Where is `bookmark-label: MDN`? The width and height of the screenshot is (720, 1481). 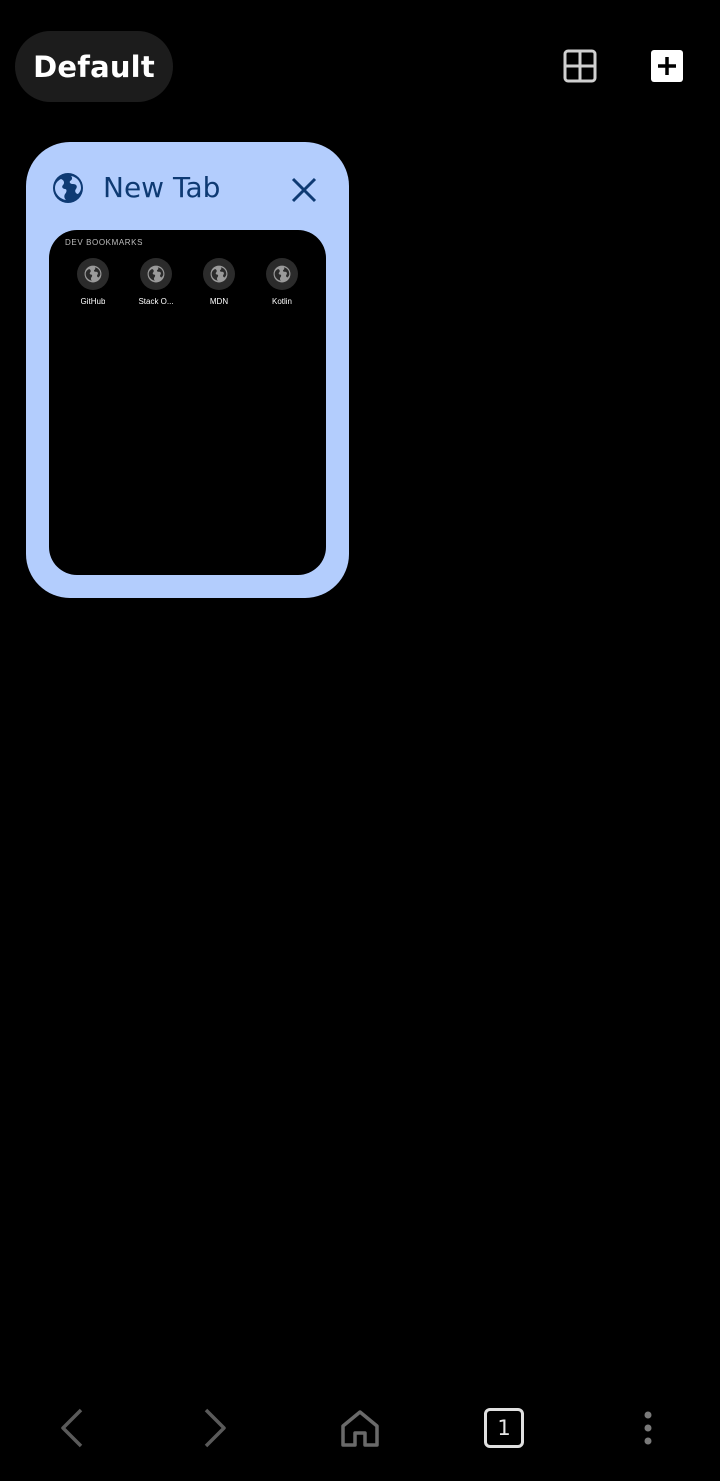 bookmark-label: MDN is located at coordinates (219, 301).